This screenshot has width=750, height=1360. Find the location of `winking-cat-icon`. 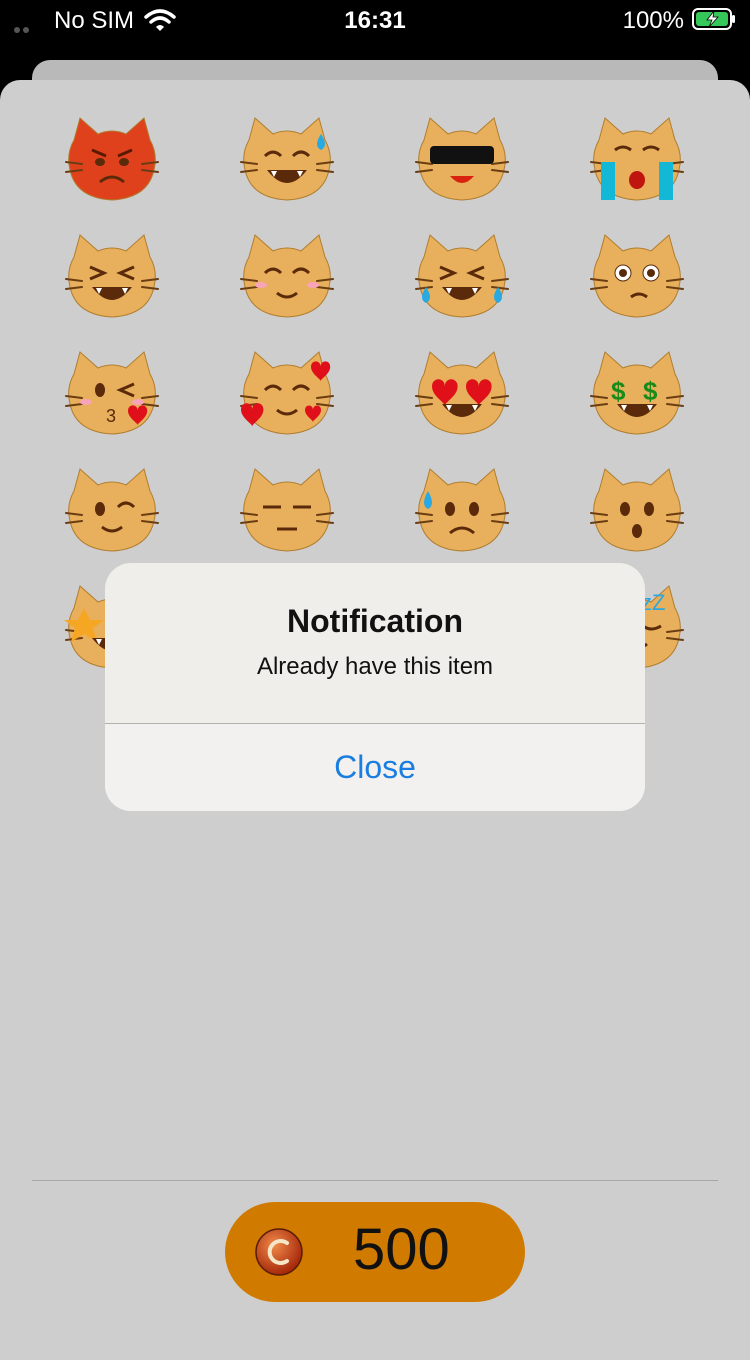

winking-cat-icon is located at coordinates (112, 511).